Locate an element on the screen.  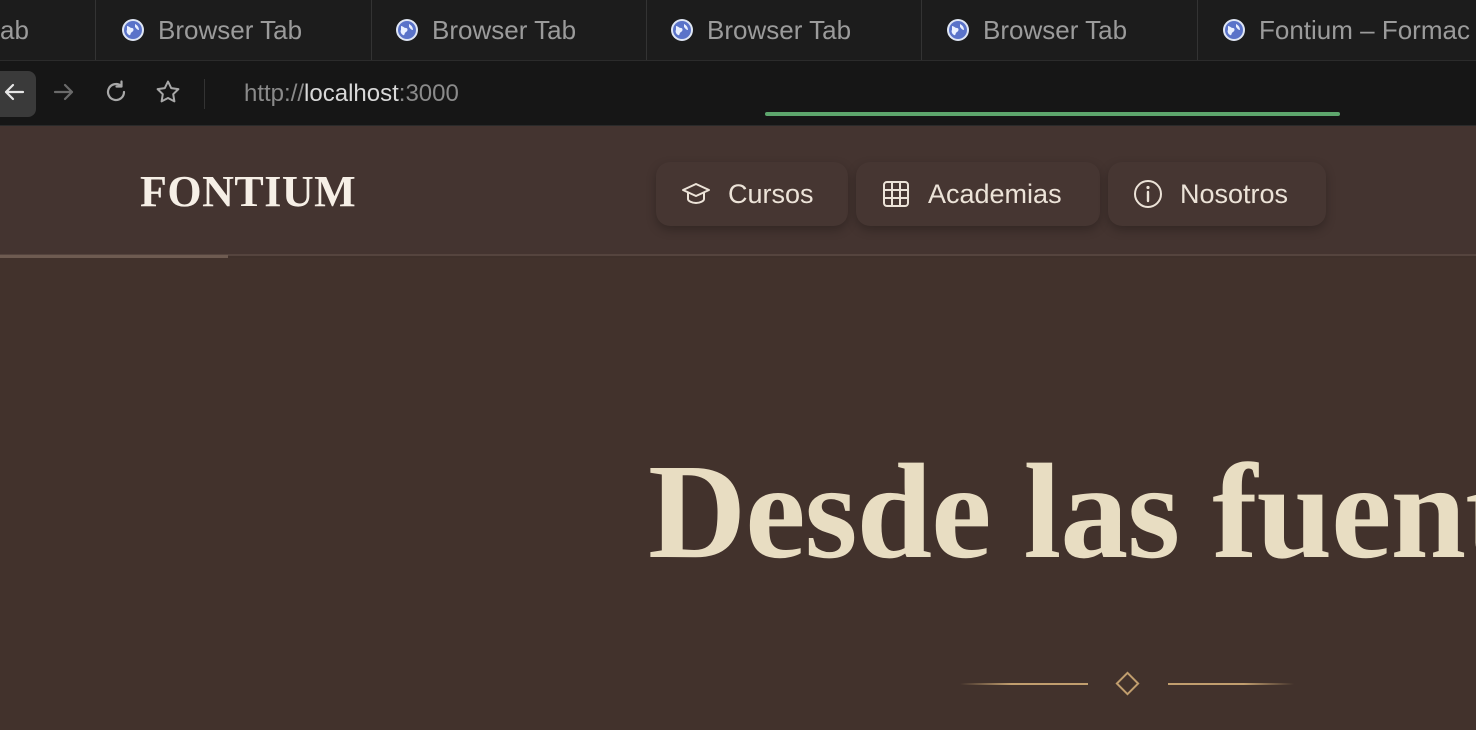
url-port: :3000 is located at coordinates (428, 93).